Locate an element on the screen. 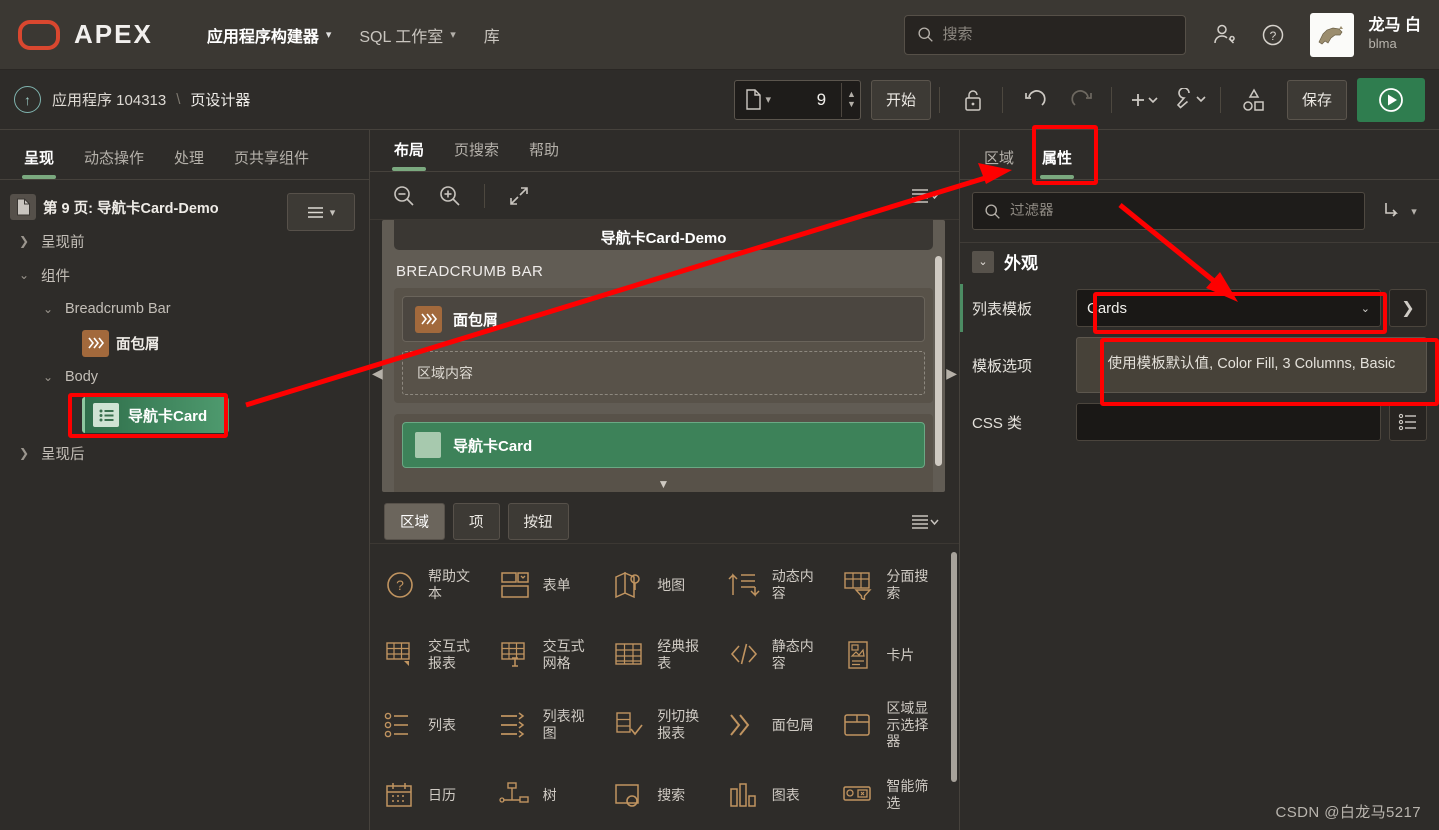  gallery-tab-items: 项 is located at coordinates (476, 521).